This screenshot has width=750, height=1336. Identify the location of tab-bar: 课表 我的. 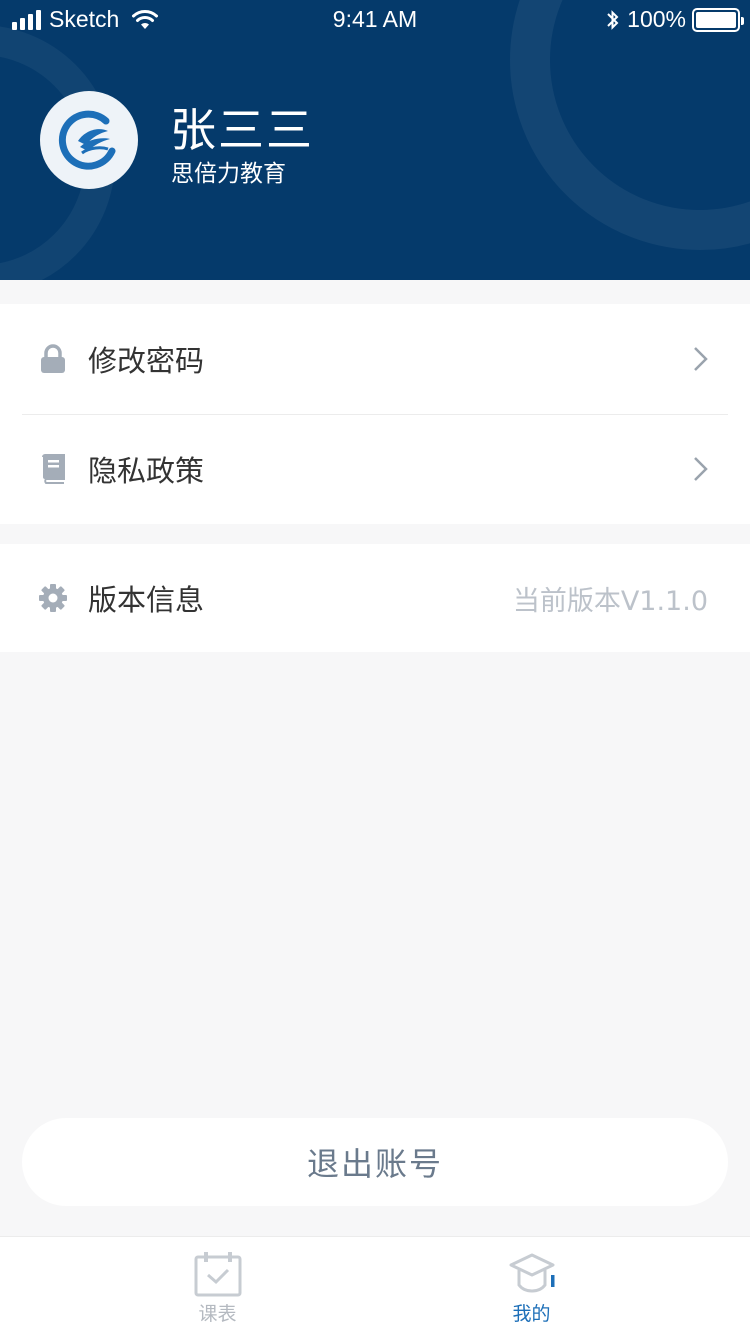
(375, 1286).